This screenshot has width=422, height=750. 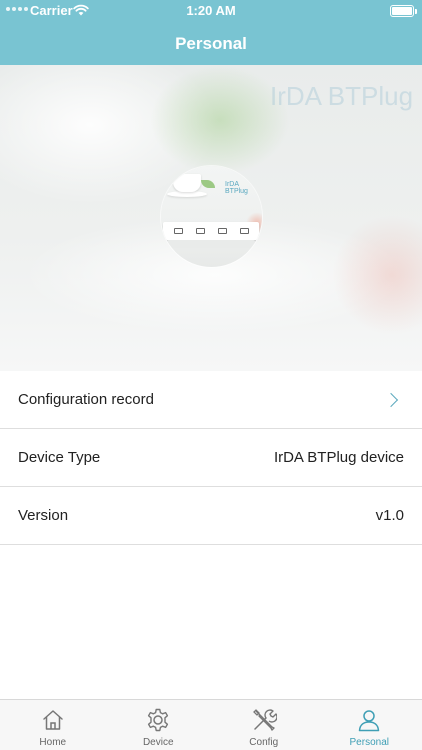 What do you see at coordinates (338, 457) in the screenshot?
I see `row-value: IrDA BTPlug device` at bounding box center [338, 457].